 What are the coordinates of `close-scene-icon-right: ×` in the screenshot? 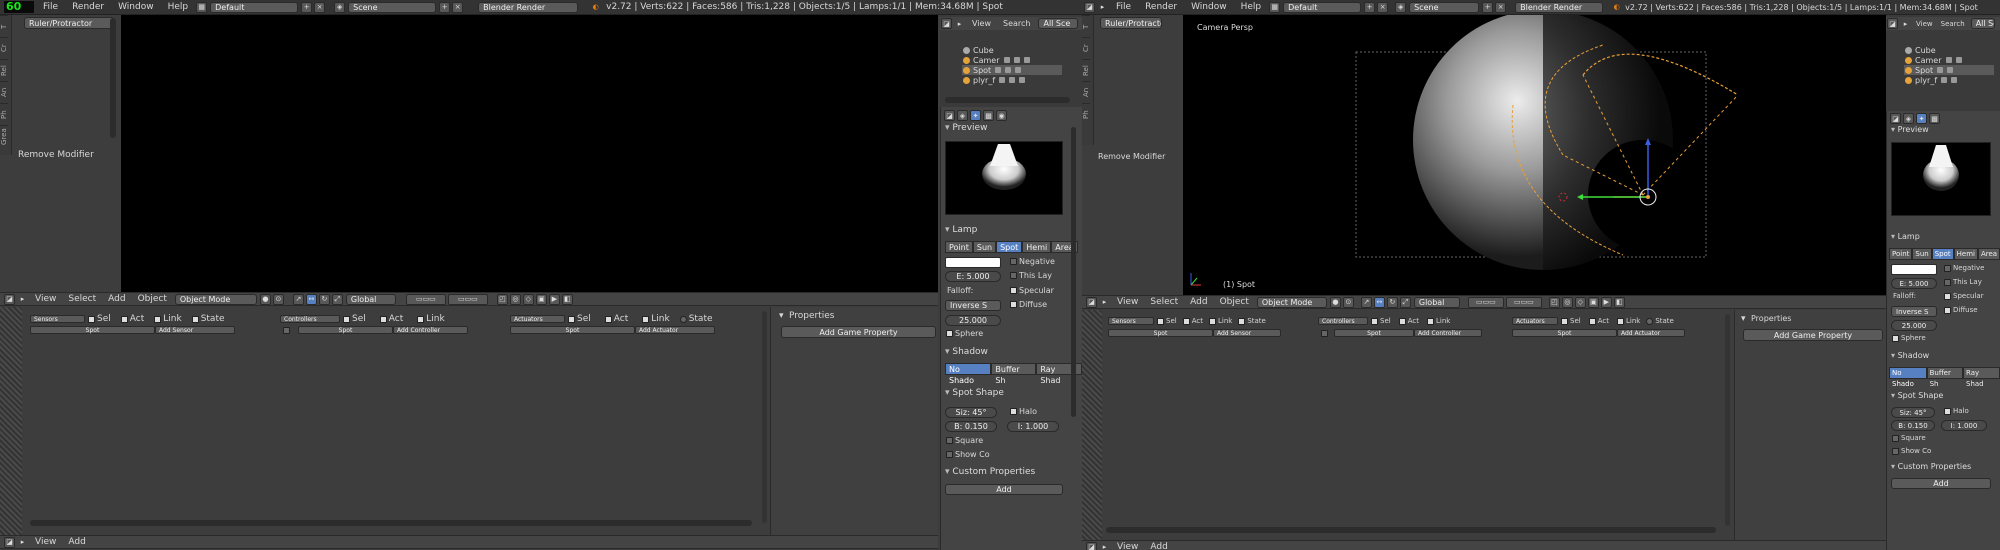 It's located at (1501, 7).